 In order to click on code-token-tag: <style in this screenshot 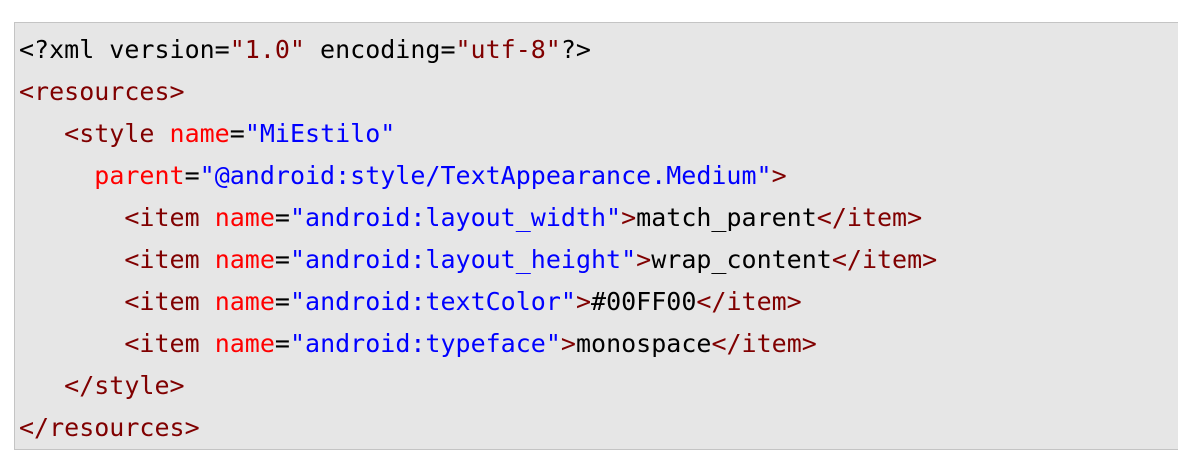, I will do `click(109, 133)`.